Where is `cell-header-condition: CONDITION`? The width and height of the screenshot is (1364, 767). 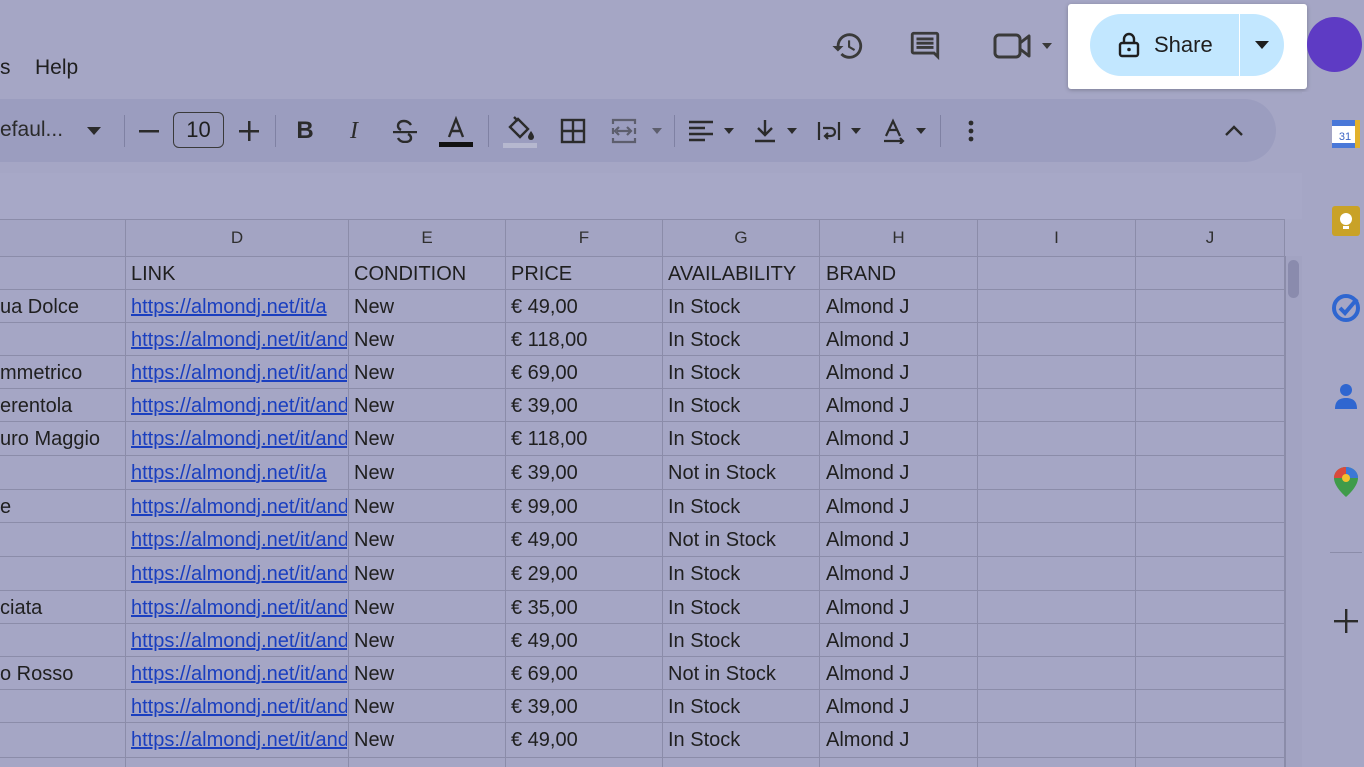
cell-header-condition: CONDITION is located at coordinates (410, 274).